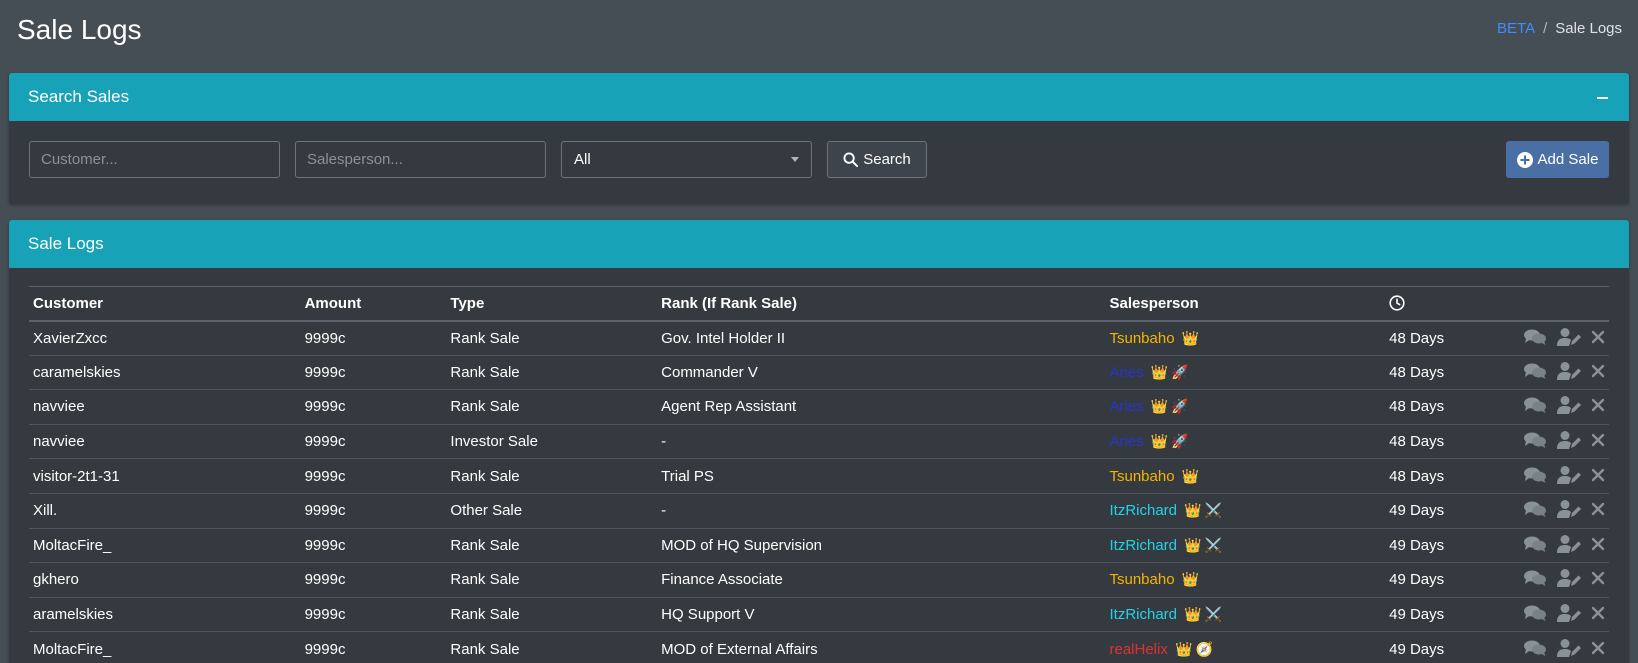 The height and width of the screenshot is (663, 1638). What do you see at coordinates (881, 407) in the screenshot?
I see `cell-rank: Agent Rep Assistant` at bounding box center [881, 407].